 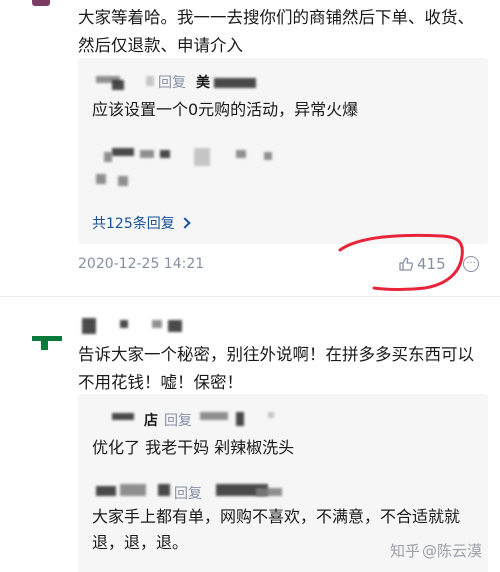 I want to click on comment-divider, so click(x=250, y=296).